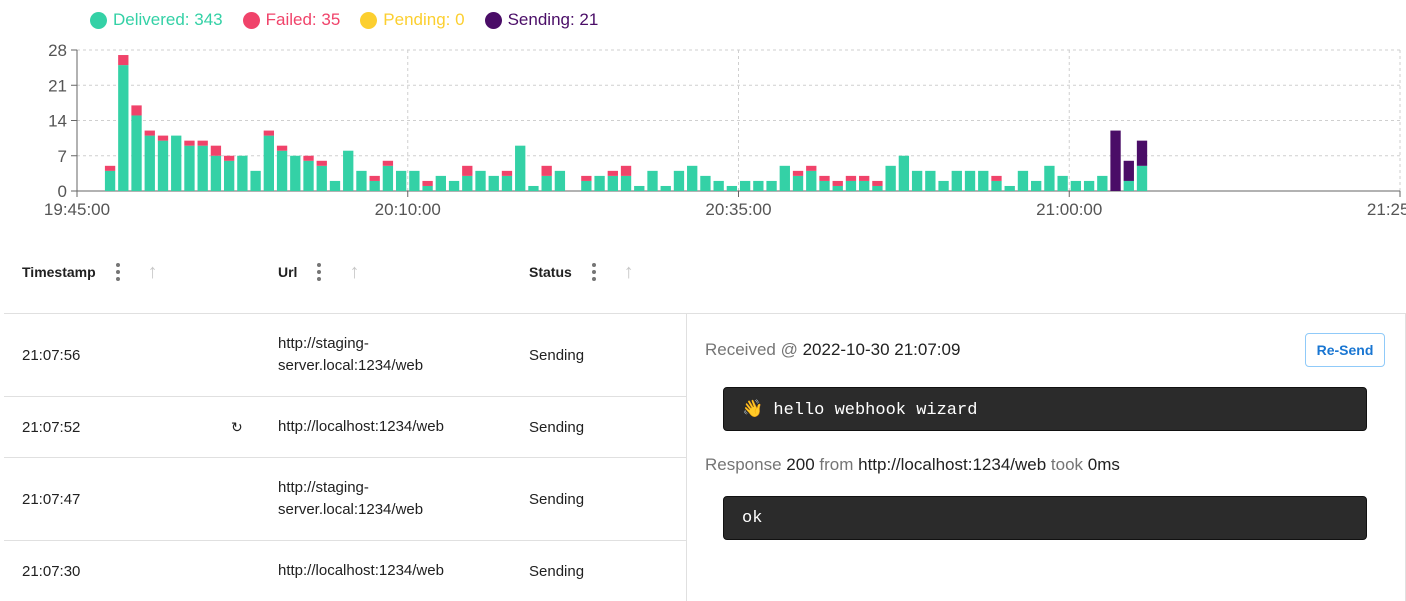 The image size is (1406, 601). I want to click on legend-delivered: Delivered: 343, so click(156, 20).